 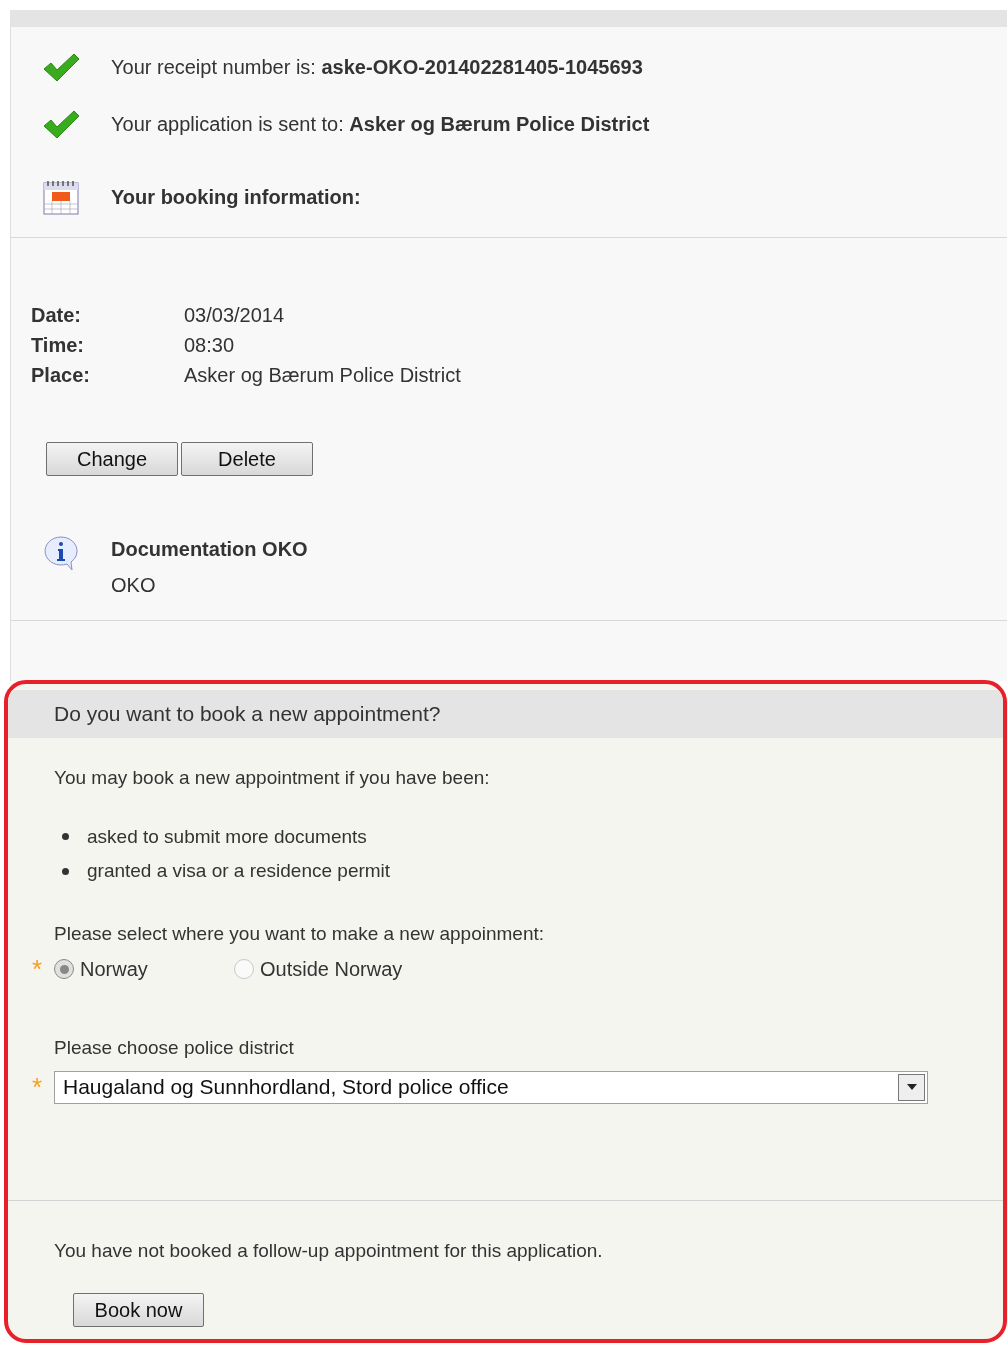 I want to click on booking-button: Delete, so click(x=247, y=459).